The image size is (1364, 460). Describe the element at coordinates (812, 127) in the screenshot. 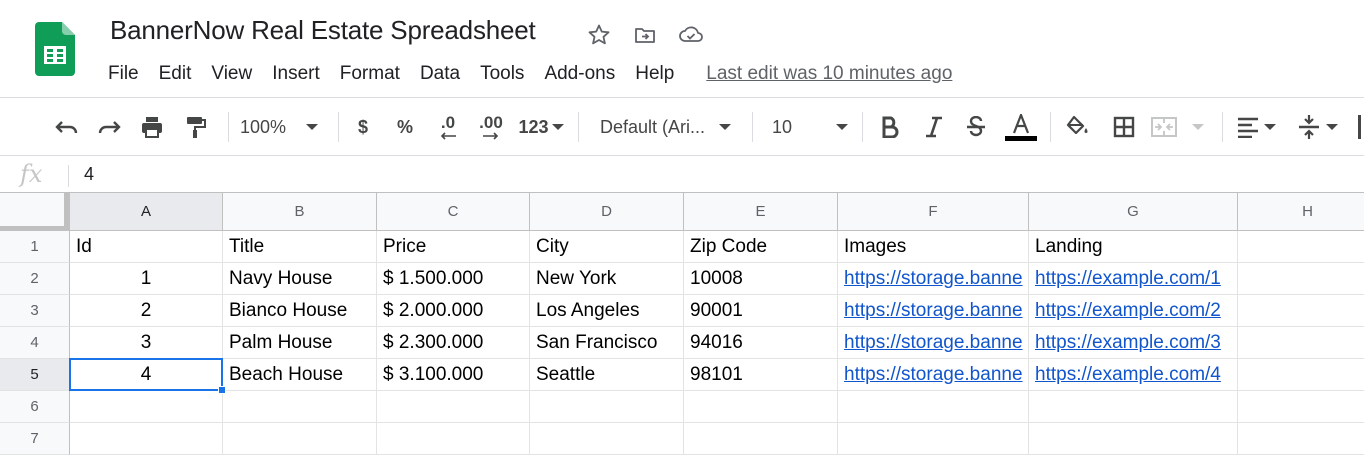

I see `font-size-select: 10` at that location.